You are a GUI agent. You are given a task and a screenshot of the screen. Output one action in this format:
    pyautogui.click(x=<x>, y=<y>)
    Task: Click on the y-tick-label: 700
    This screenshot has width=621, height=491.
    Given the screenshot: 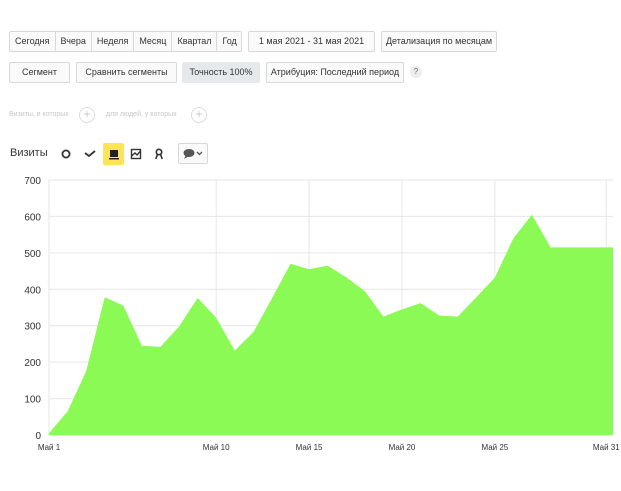 What is the action you would take?
    pyautogui.click(x=32, y=181)
    